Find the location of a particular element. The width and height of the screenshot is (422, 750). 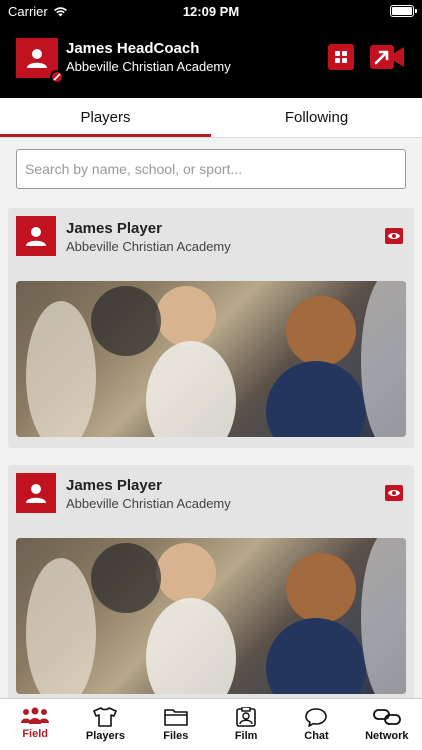

nav-players: Players is located at coordinates (105, 724).